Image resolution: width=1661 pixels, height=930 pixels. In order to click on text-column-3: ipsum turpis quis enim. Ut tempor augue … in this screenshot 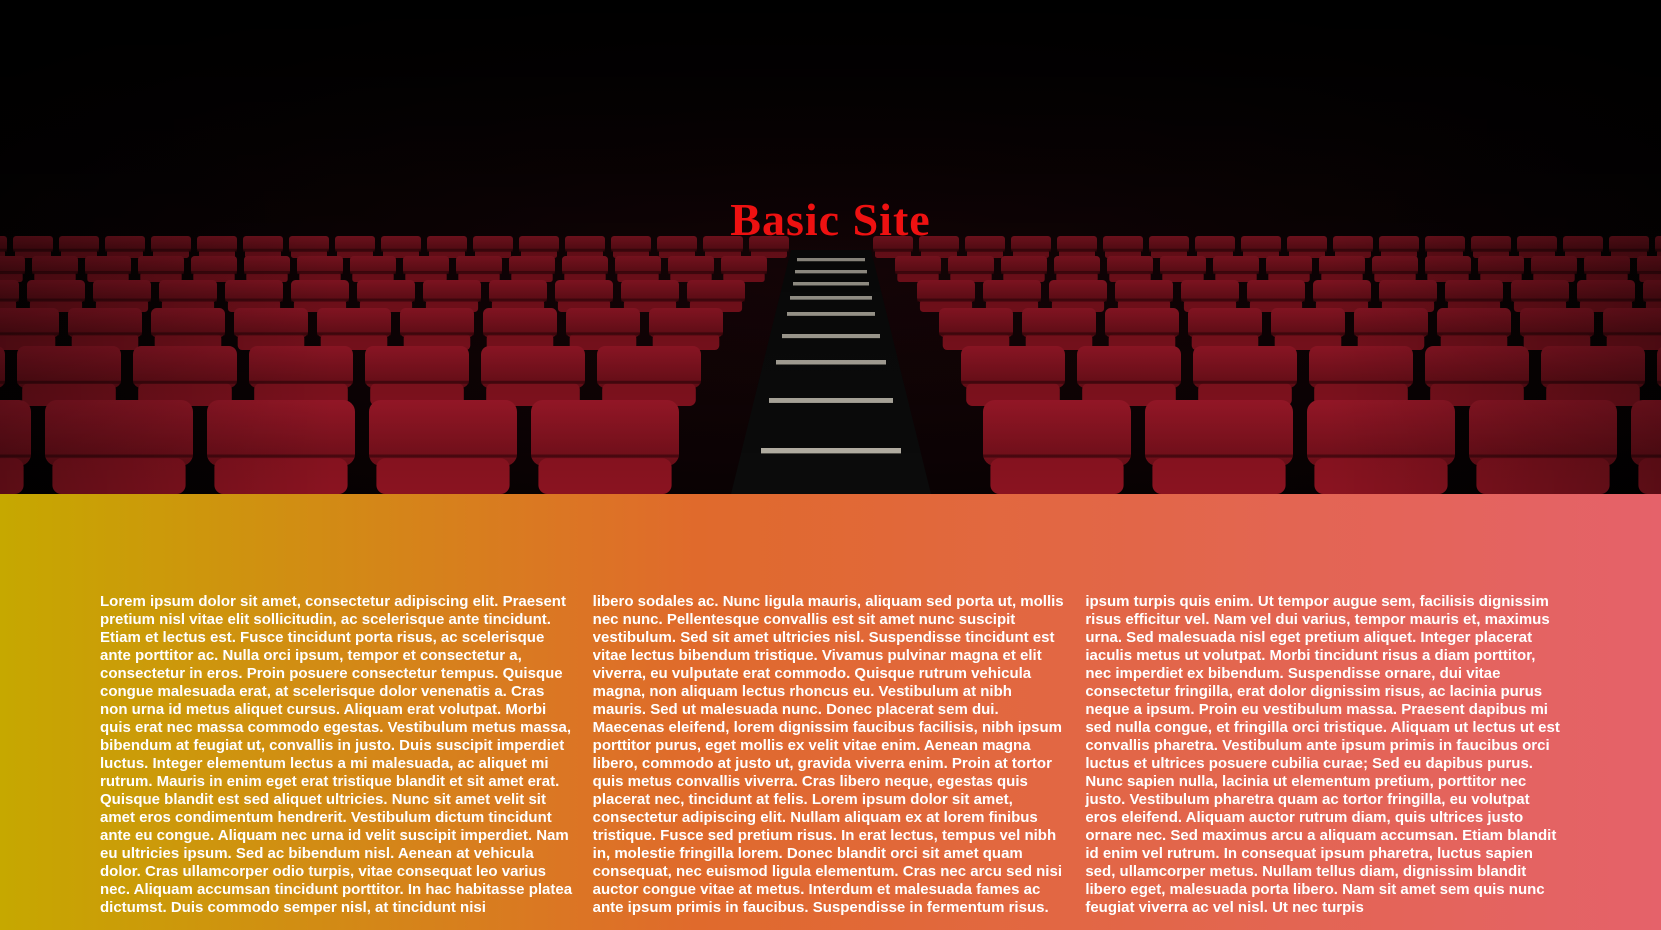, I will do `click(1322, 754)`.